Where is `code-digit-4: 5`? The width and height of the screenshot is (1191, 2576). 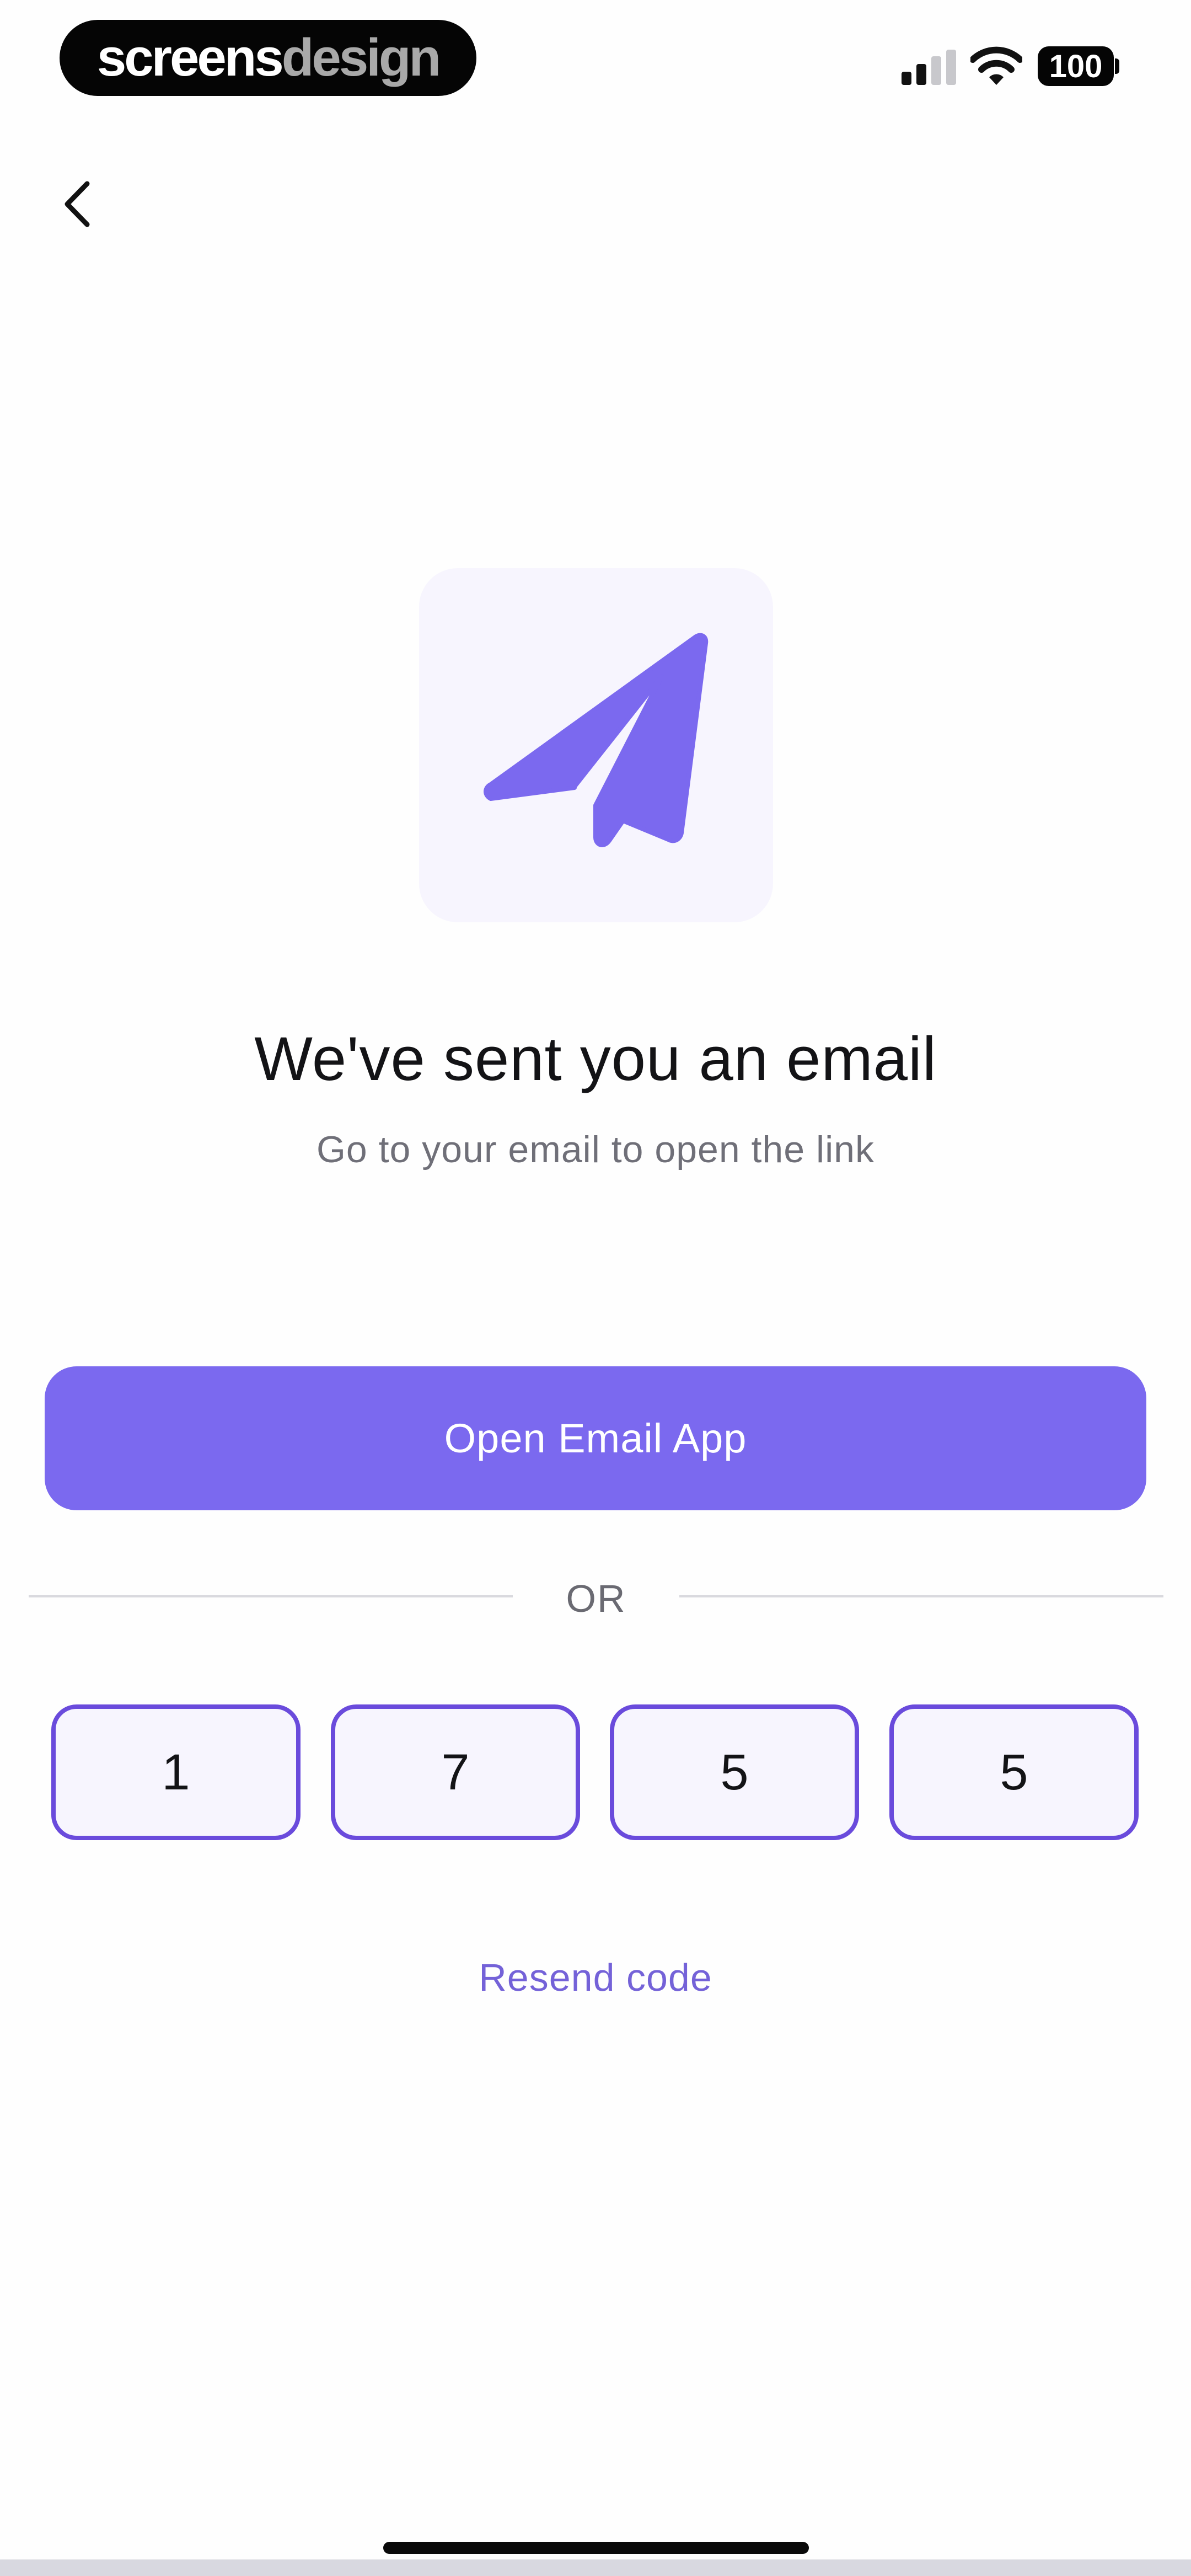
code-digit-4: 5 is located at coordinates (1014, 1772).